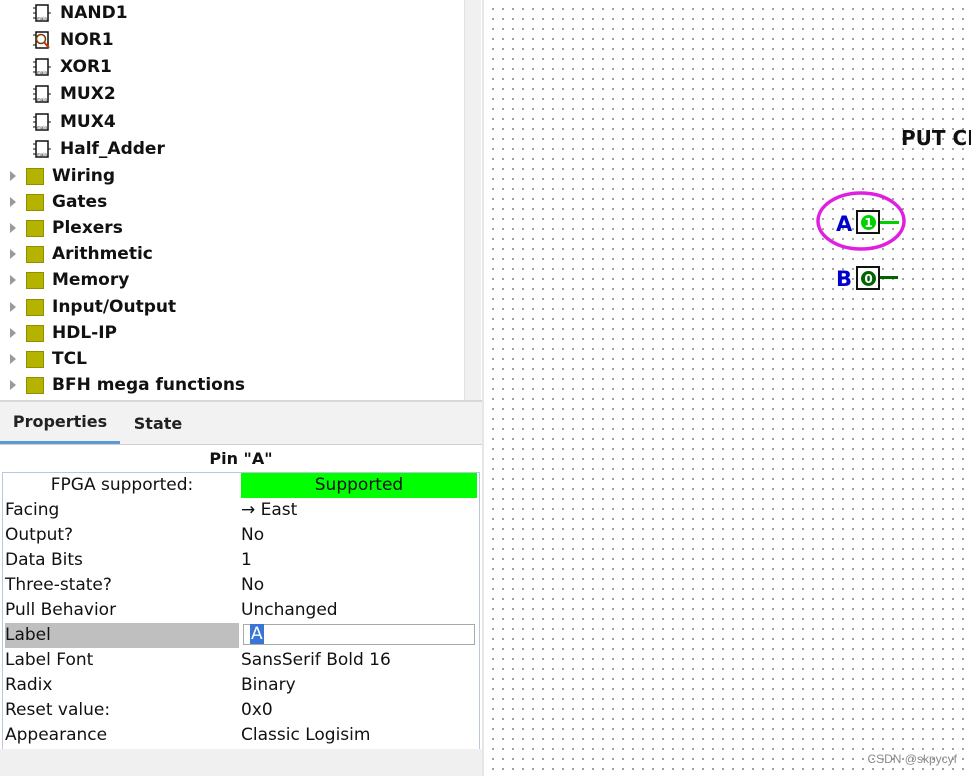 Image resolution: width=971 pixels, height=776 pixels. What do you see at coordinates (158, 423) in the screenshot?
I see `tab-state: State` at bounding box center [158, 423].